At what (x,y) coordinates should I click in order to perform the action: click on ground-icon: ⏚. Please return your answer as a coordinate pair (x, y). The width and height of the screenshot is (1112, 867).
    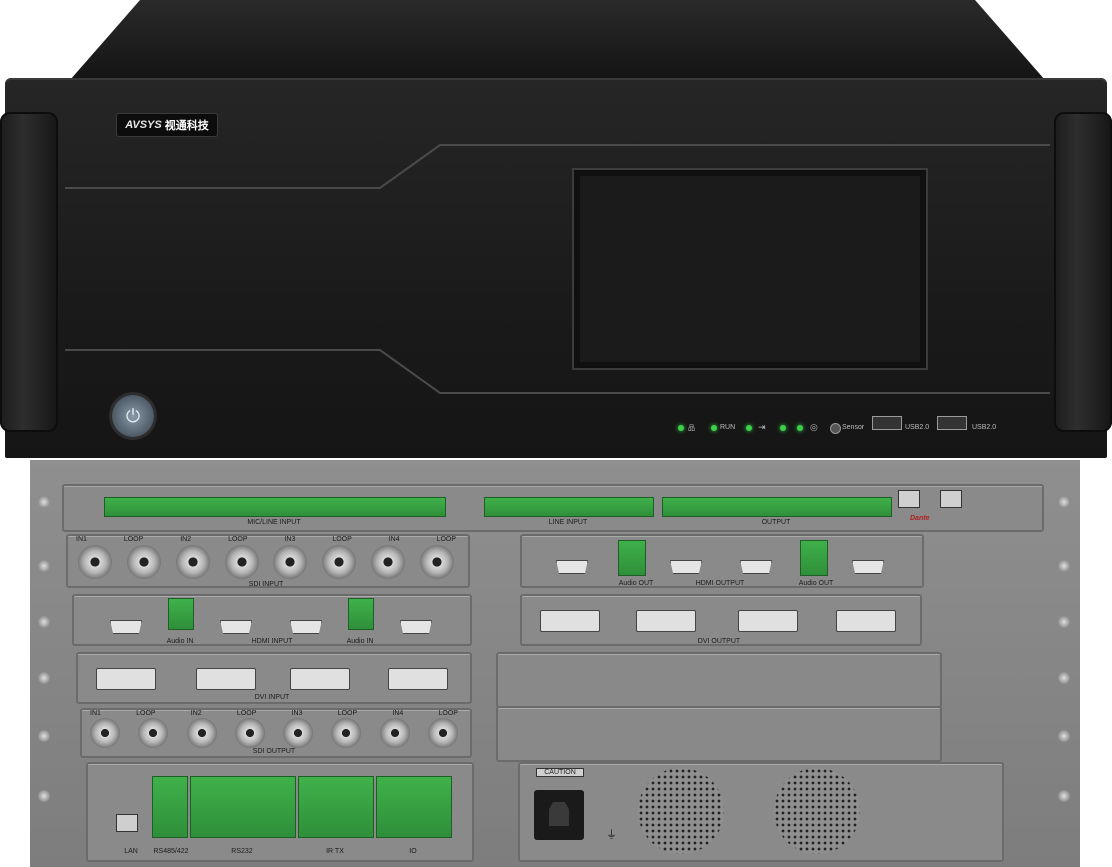
    Looking at the image, I should click on (611, 835).